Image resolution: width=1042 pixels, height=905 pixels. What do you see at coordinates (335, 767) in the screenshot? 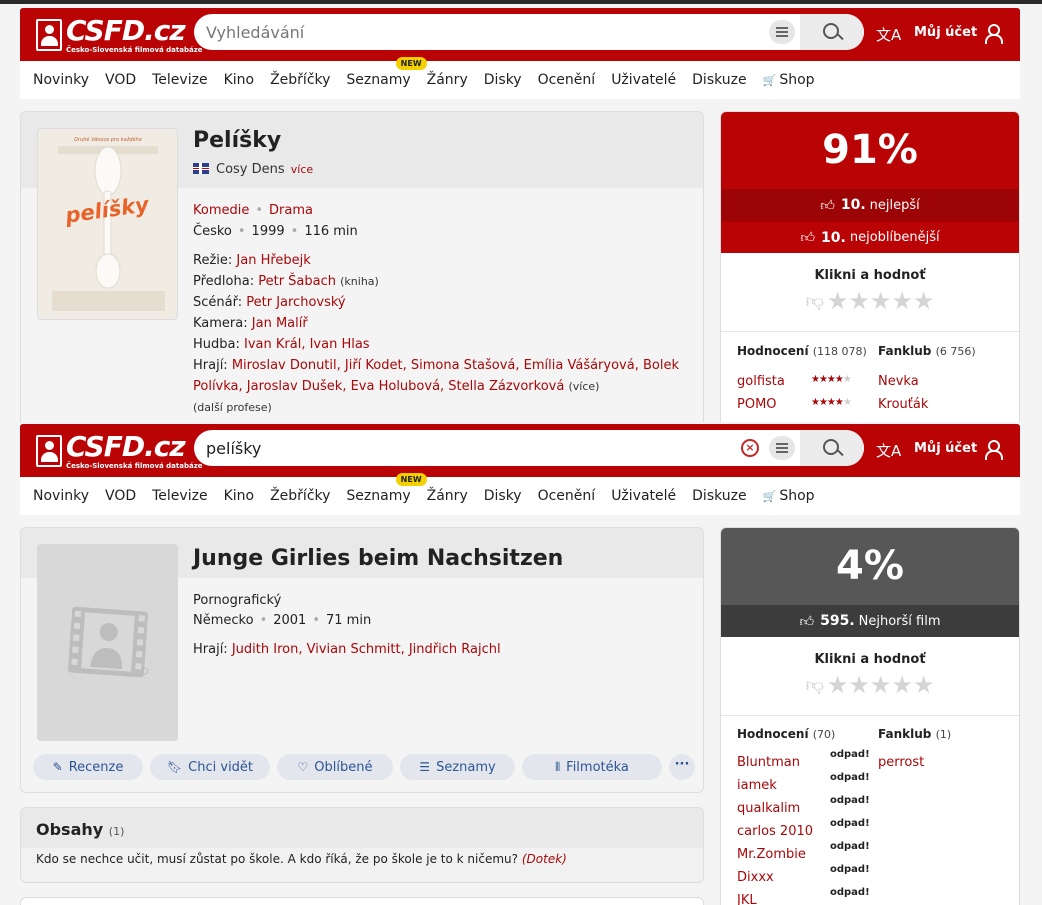
I see `favorite-button: ♡ Oblíbené` at bounding box center [335, 767].